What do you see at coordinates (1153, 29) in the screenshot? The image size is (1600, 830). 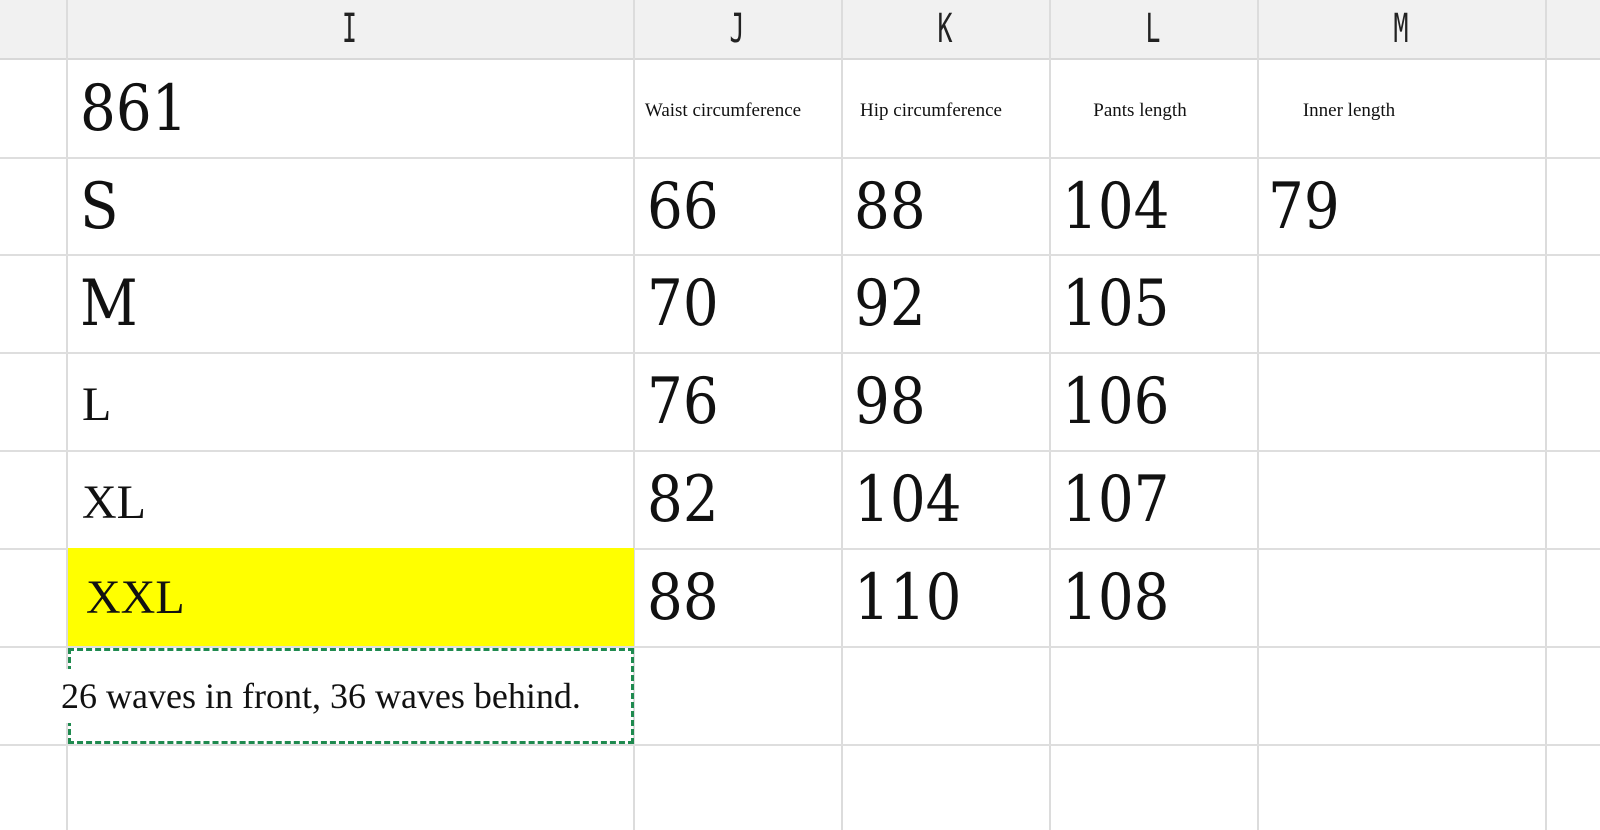 I see `column-header-l: L` at bounding box center [1153, 29].